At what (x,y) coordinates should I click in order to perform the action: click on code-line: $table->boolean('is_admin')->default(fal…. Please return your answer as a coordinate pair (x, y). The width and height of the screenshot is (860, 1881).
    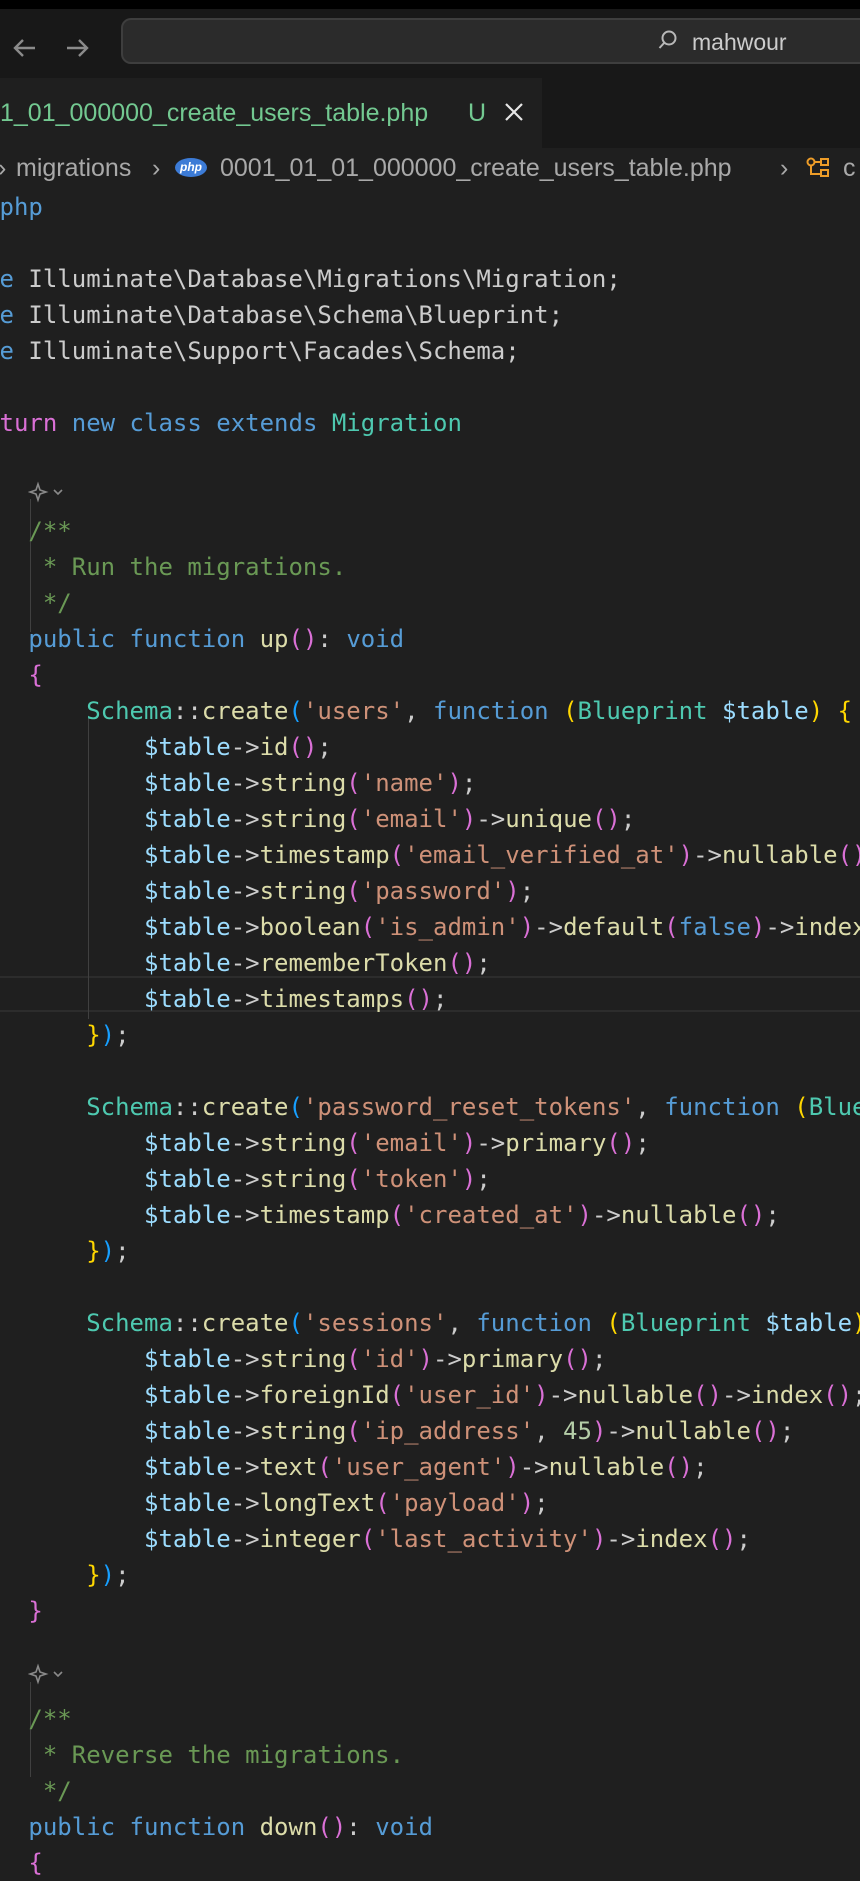
    Looking at the image, I should click on (430, 927).